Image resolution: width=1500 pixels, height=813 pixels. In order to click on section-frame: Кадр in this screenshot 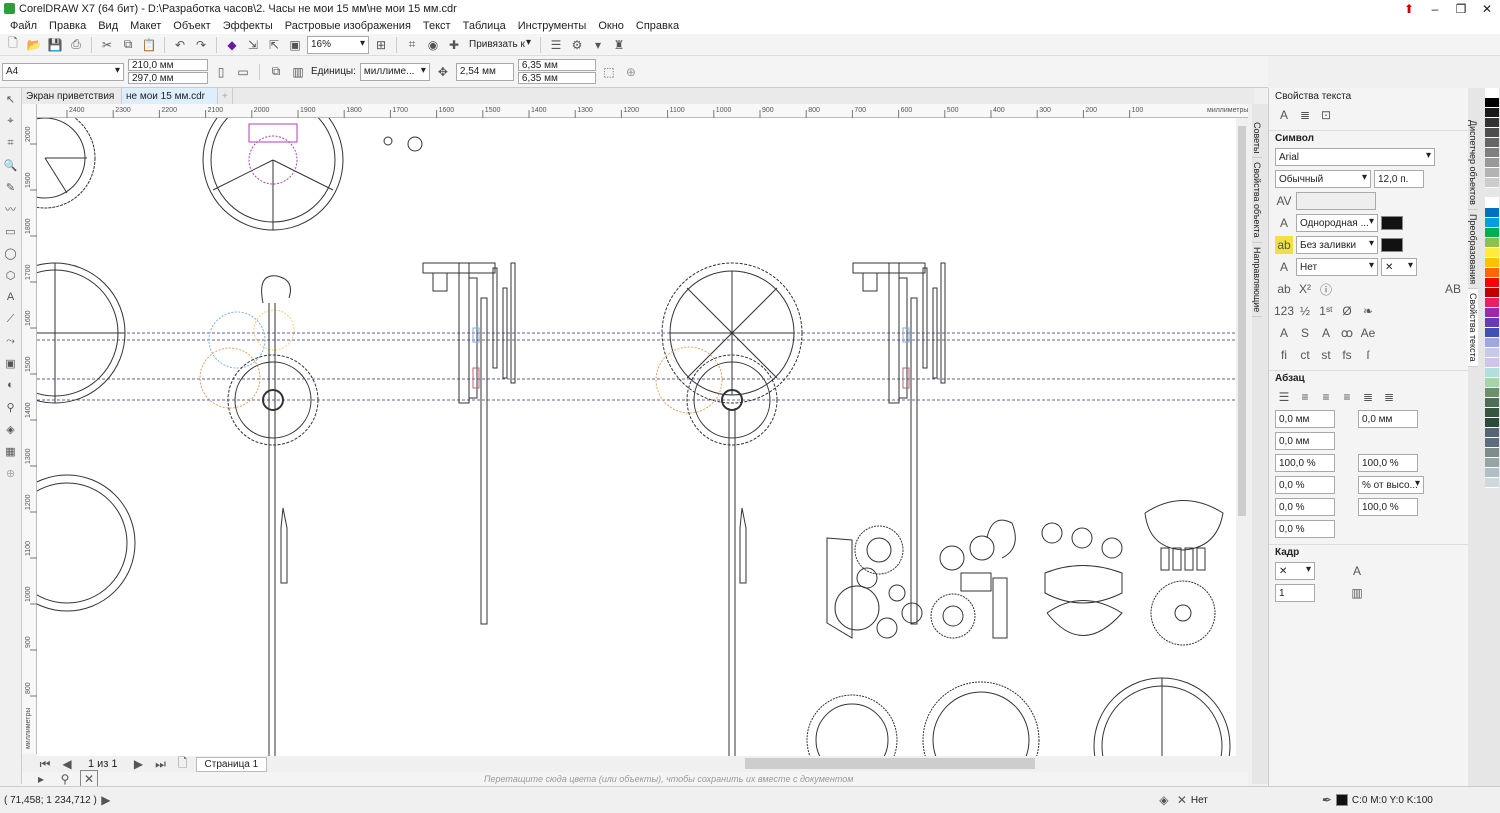, I will do `click(1368, 552)`.